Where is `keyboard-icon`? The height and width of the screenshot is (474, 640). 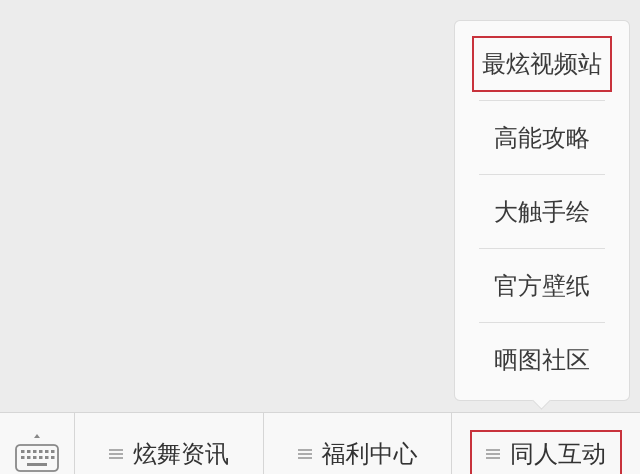 keyboard-icon is located at coordinates (37, 452).